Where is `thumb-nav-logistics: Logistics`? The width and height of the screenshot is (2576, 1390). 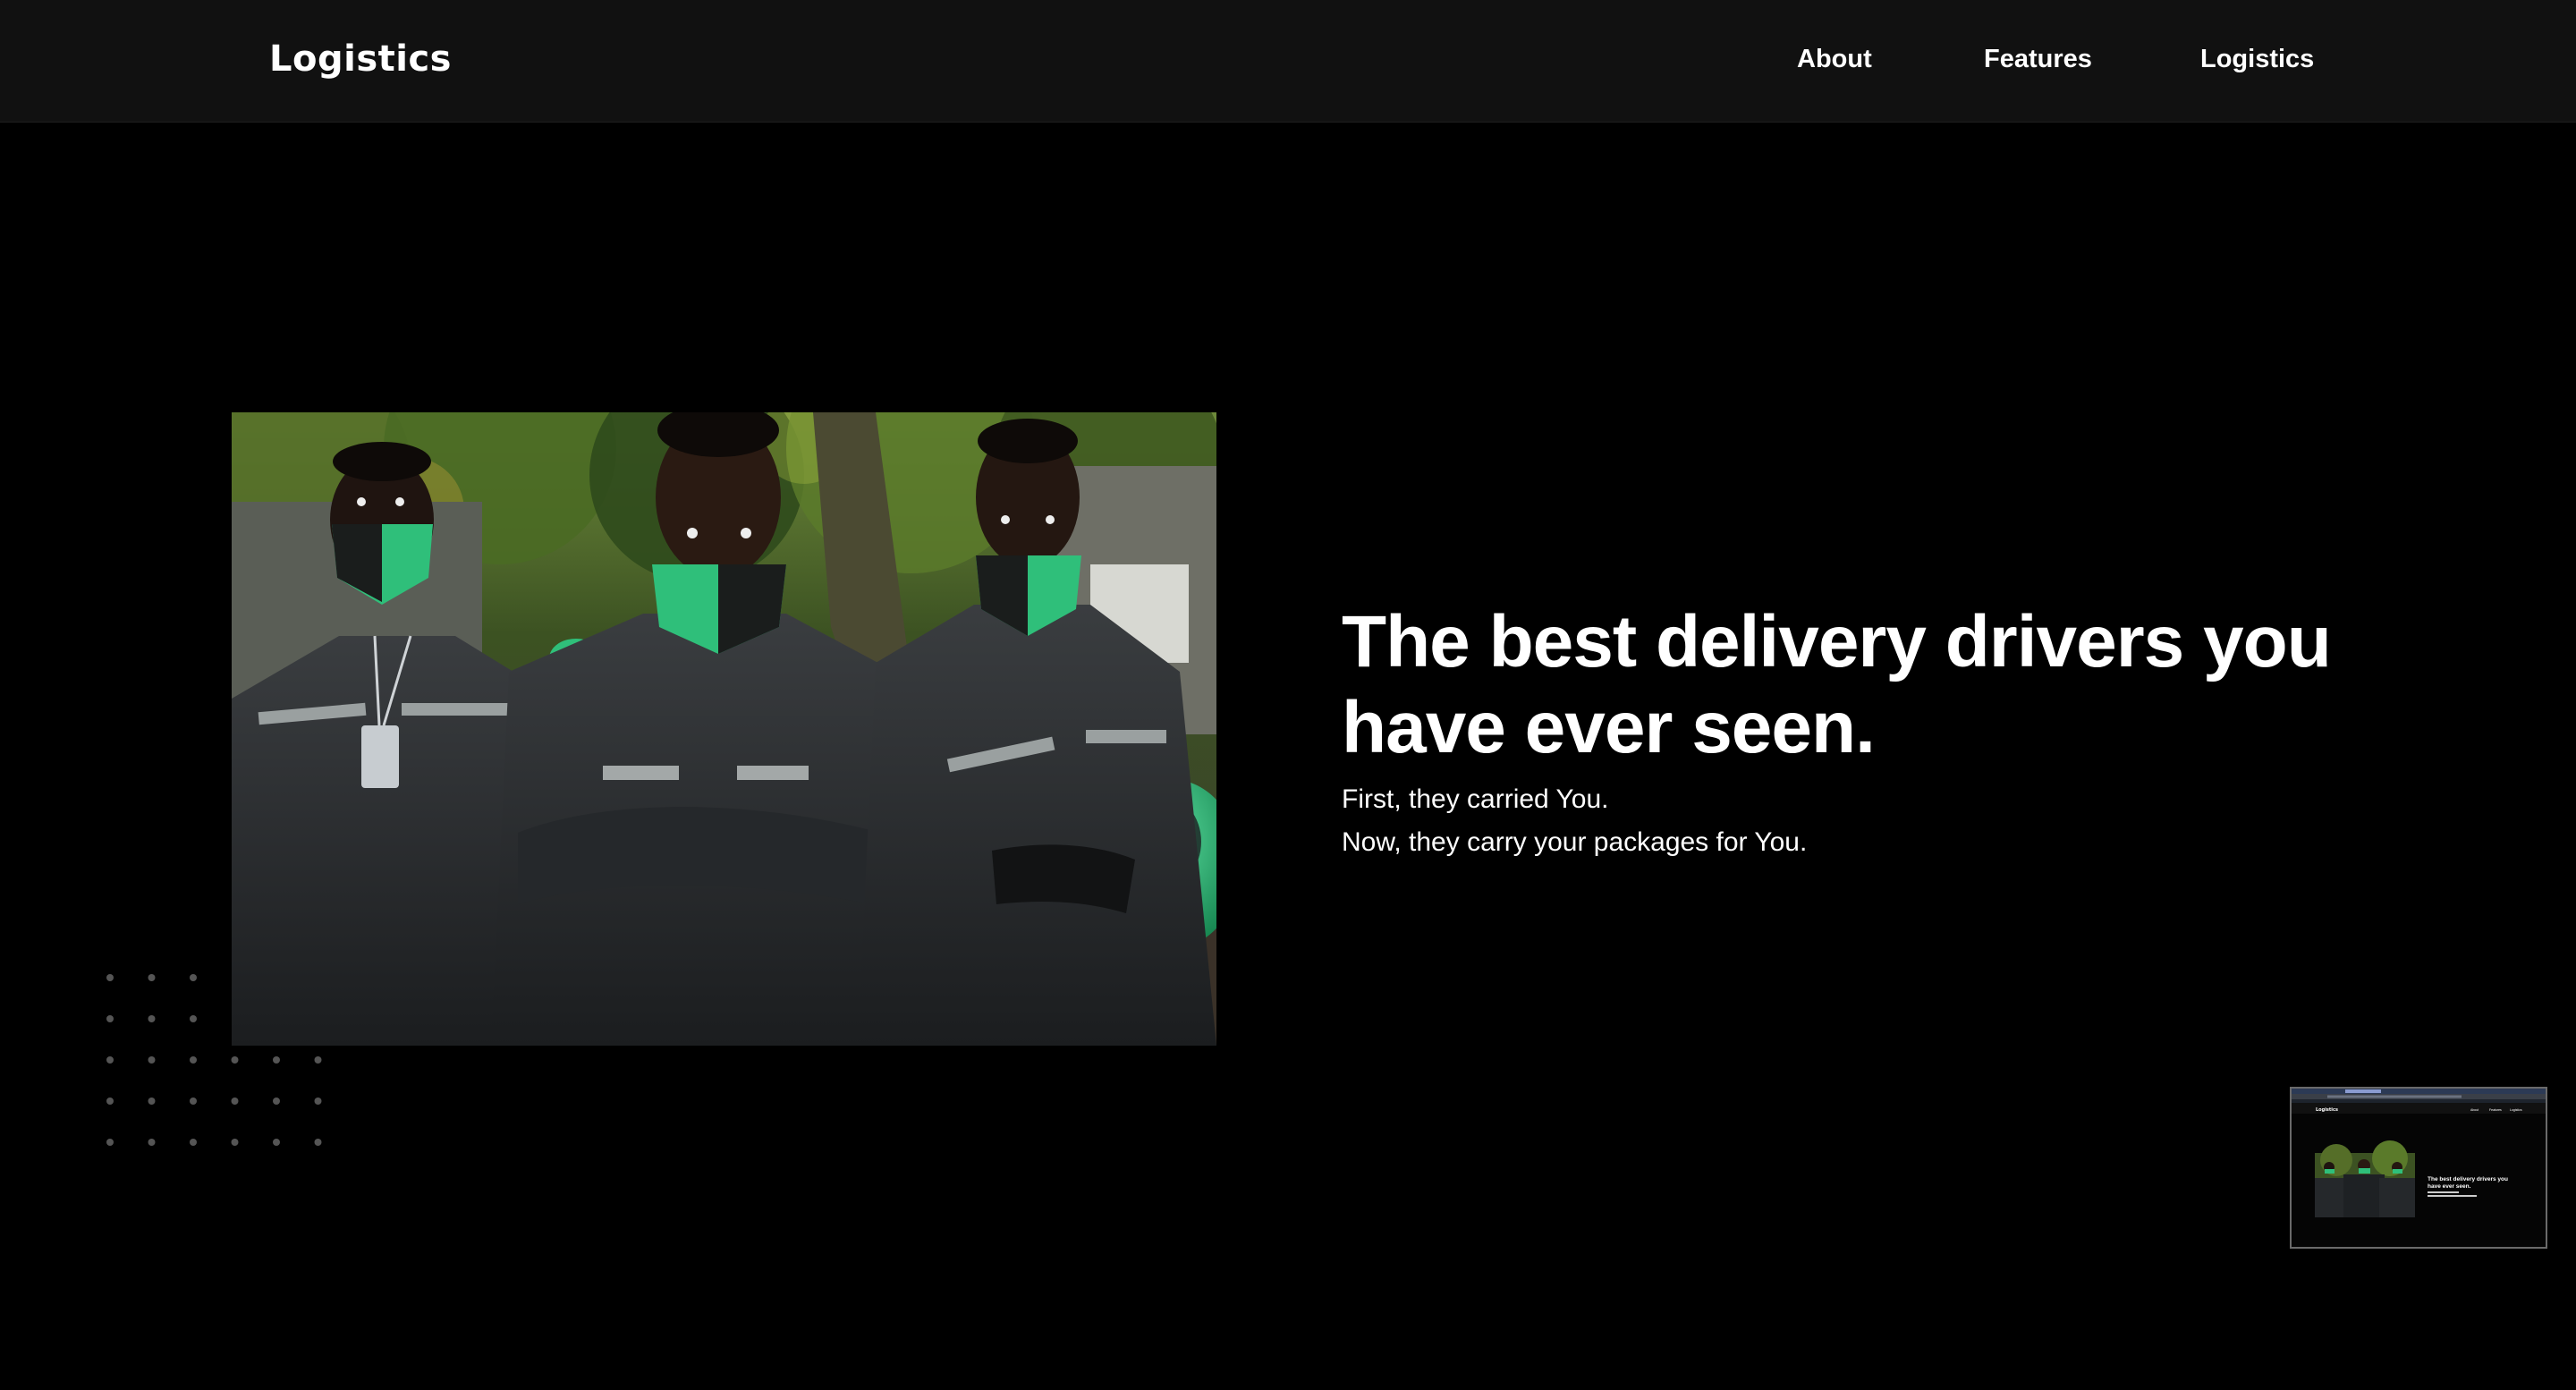 thumb-nav-logistics: Logistics is located at coordinates (2516, 1110).